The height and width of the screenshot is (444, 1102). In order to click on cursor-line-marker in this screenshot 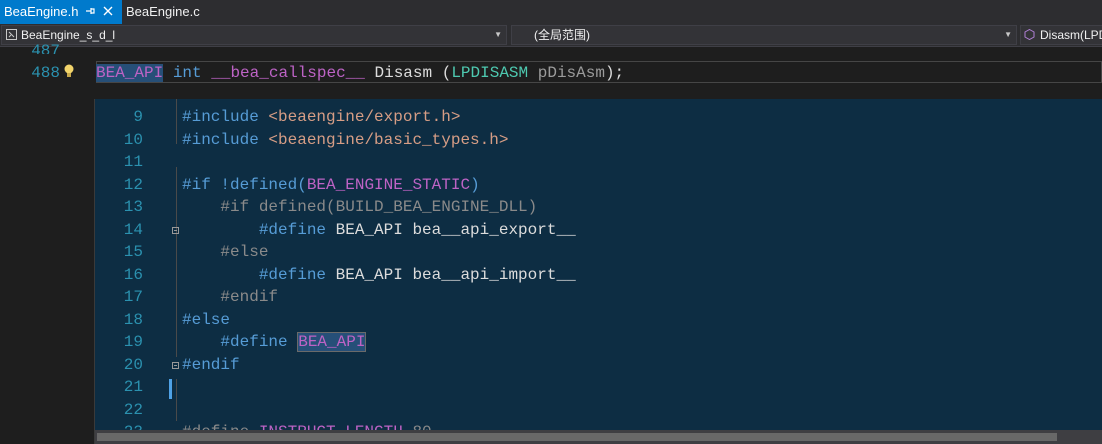, I will do `click(170, 389)`.